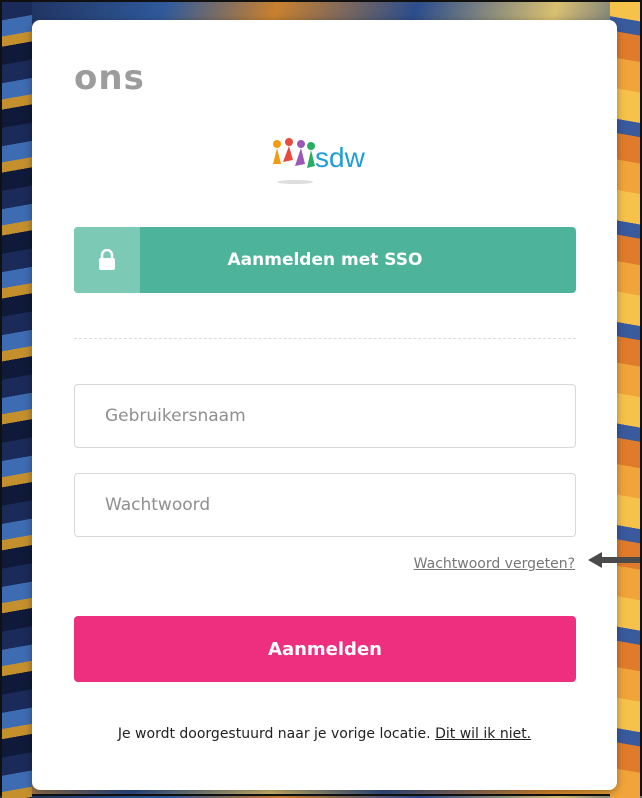  I want to click on lock-icon-box, so click(107, 260).